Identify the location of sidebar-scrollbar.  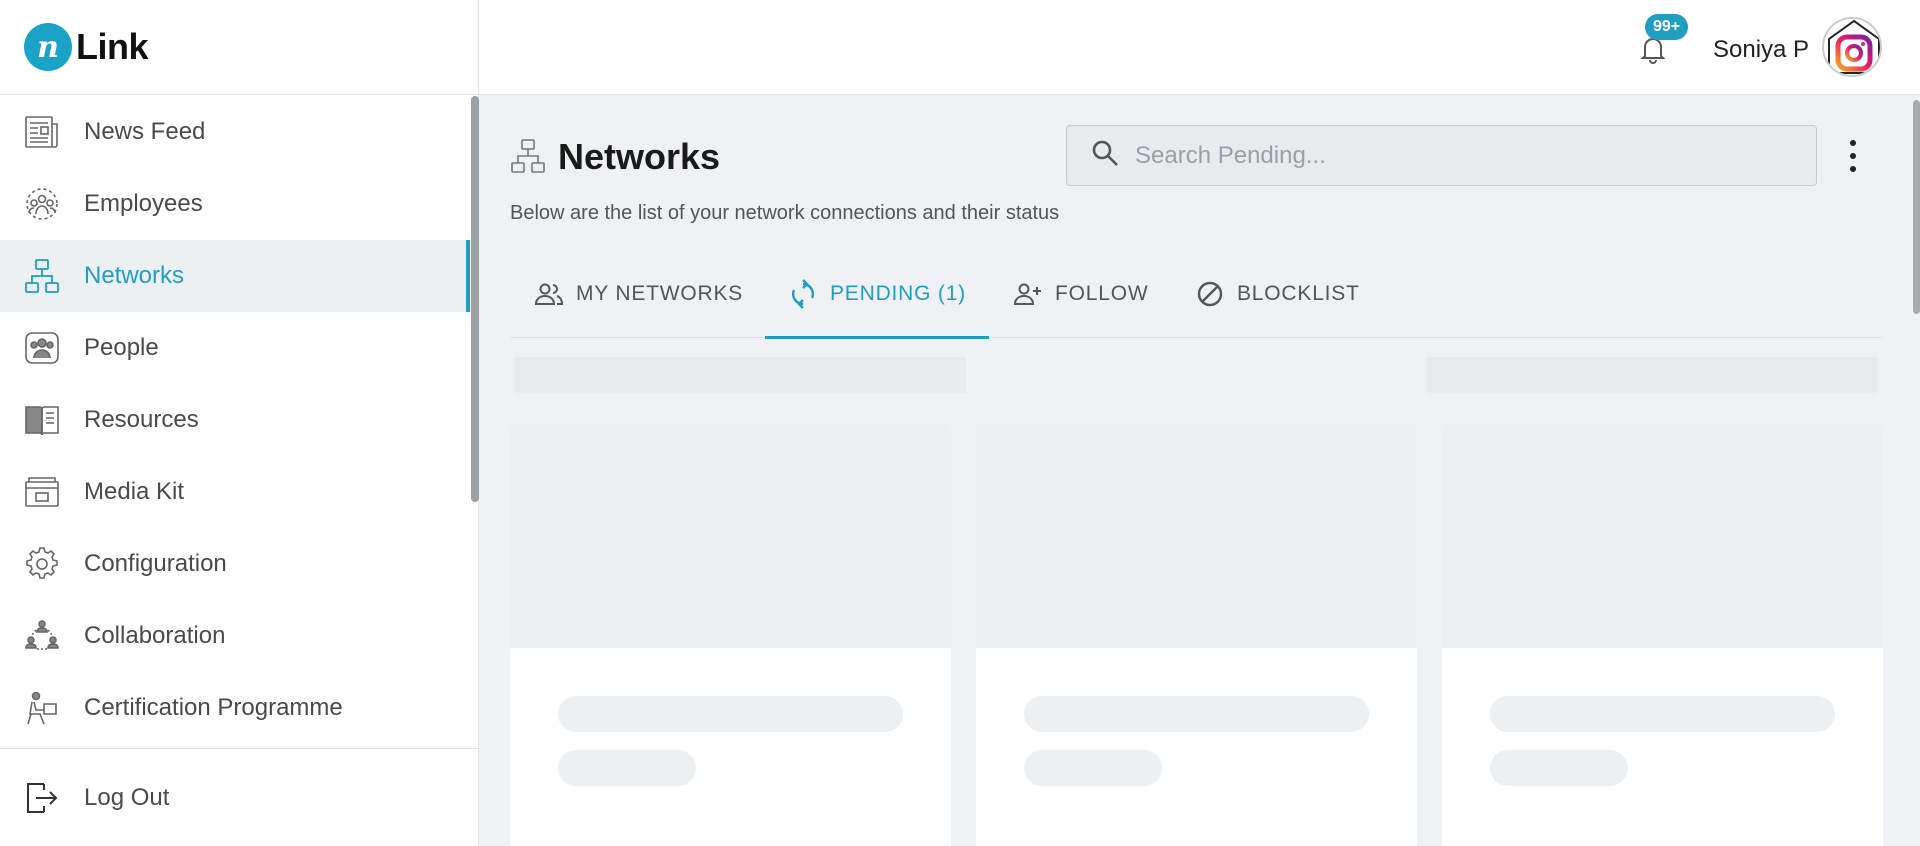
(475, 299).